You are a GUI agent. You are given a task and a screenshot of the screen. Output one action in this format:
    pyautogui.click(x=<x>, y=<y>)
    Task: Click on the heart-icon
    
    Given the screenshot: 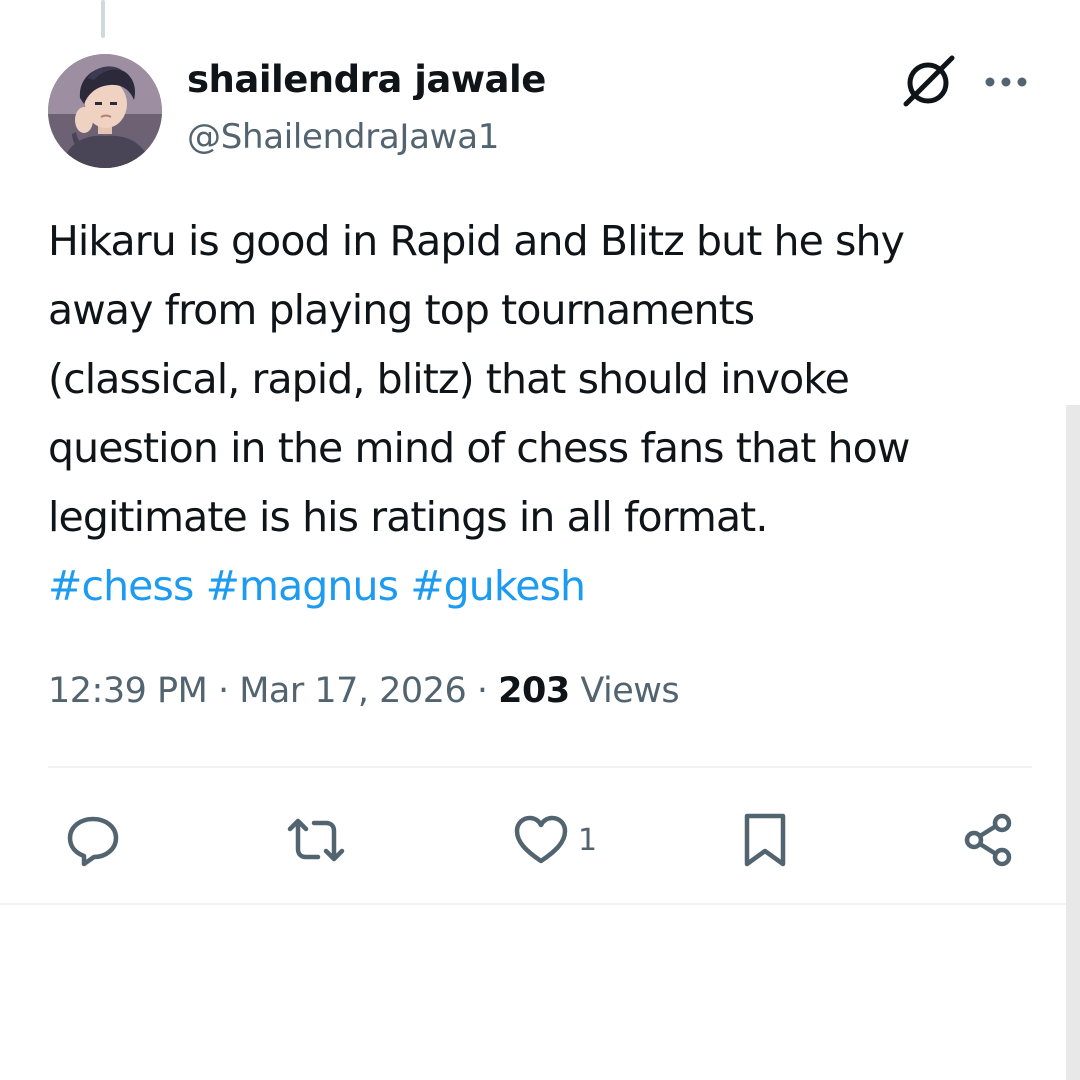 What is the action you would take?
    pyautogui.click(x=541, y=839)
    